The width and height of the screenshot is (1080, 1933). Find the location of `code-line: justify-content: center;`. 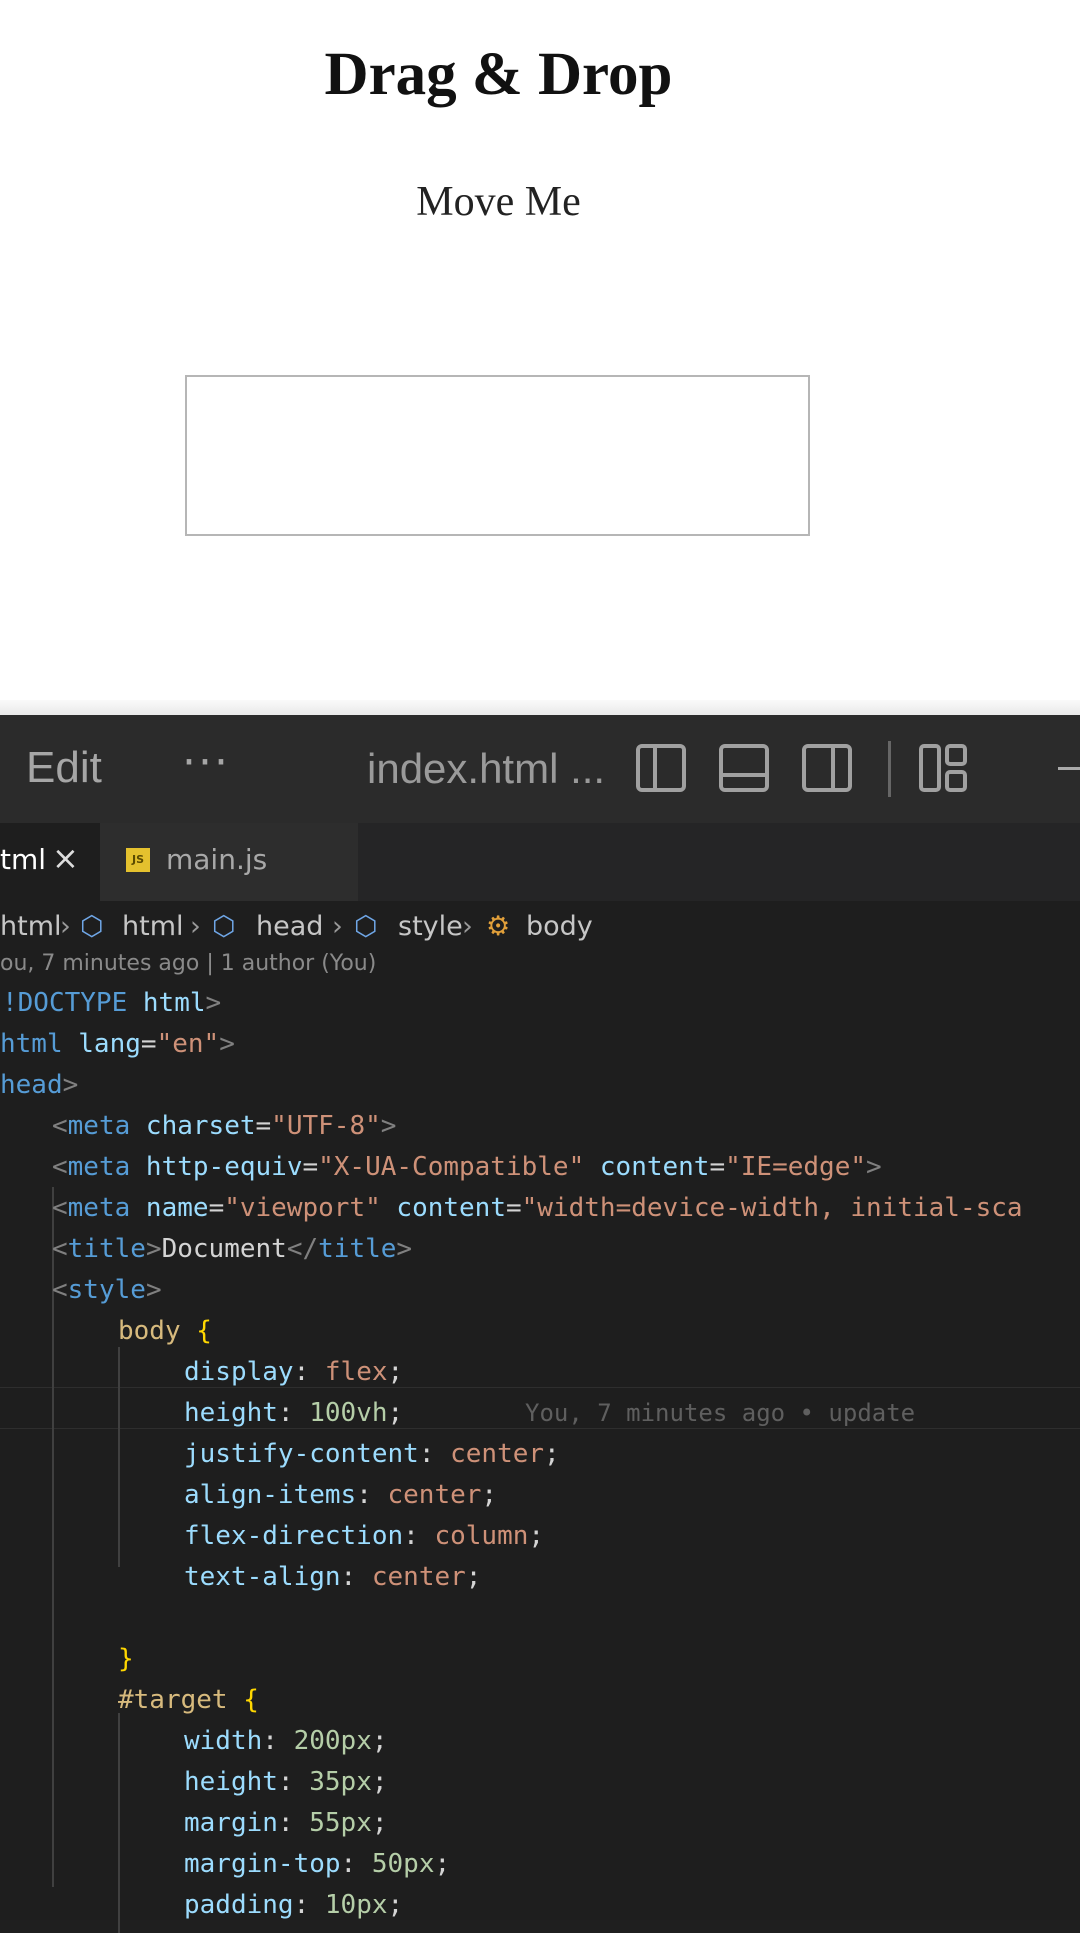

code-line: justify-content: center; is located at coordinates (372, 1454).